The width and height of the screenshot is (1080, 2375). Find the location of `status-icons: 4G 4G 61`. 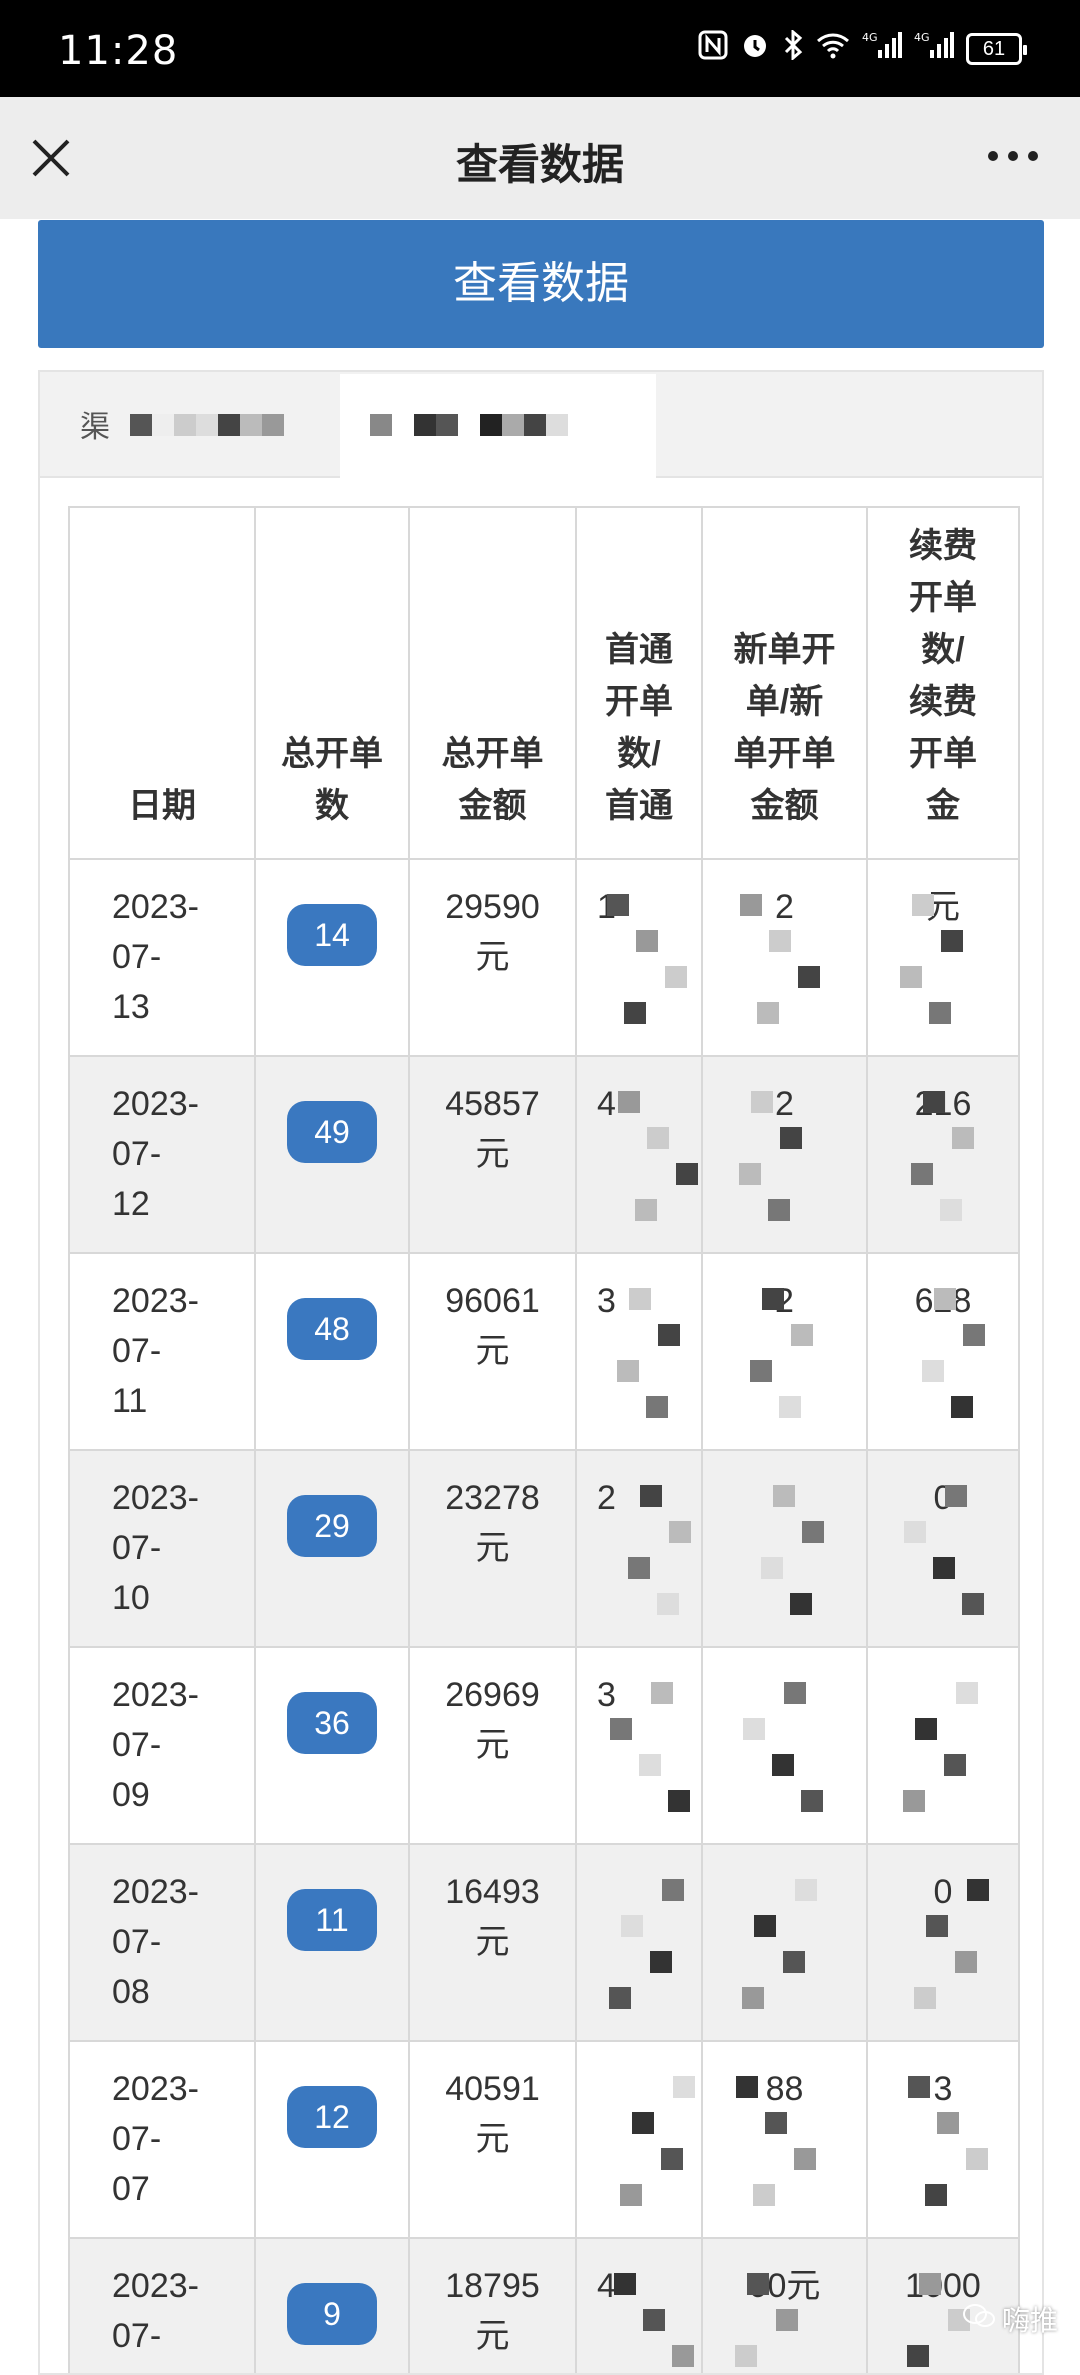

status-icons: 4G 4G 61 is located at coordinates (862, 48).